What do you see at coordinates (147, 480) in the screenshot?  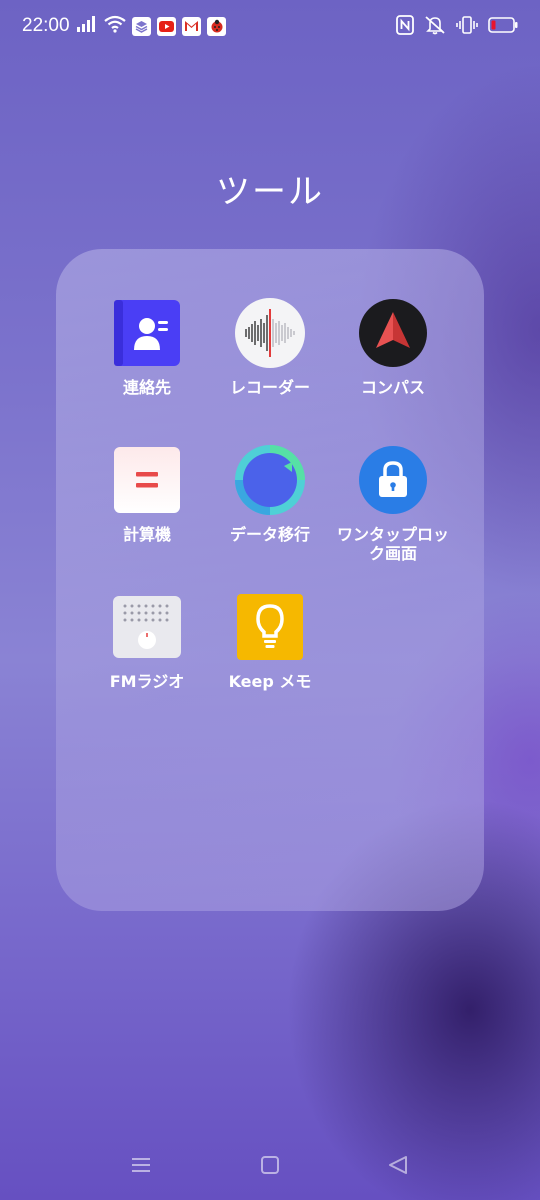 I see `calculator-icon` at bounding box center [147, 480].